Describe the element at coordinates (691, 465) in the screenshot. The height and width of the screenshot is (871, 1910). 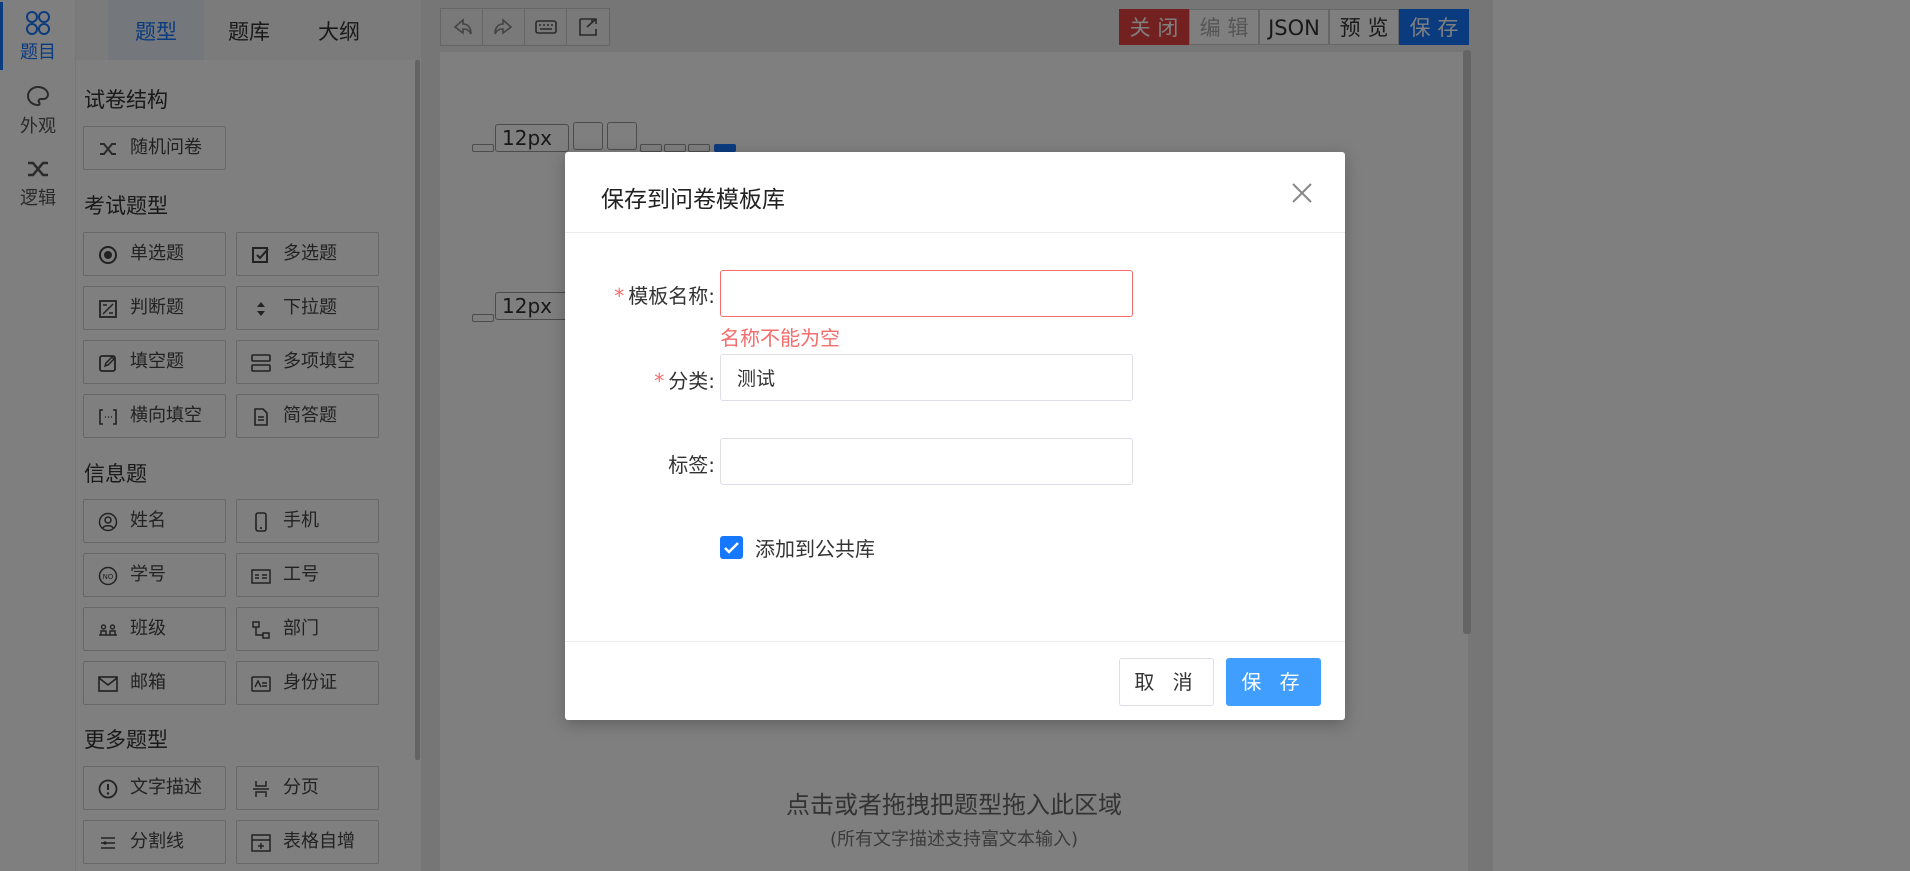
I see `tags-label: 标签:` at that location.